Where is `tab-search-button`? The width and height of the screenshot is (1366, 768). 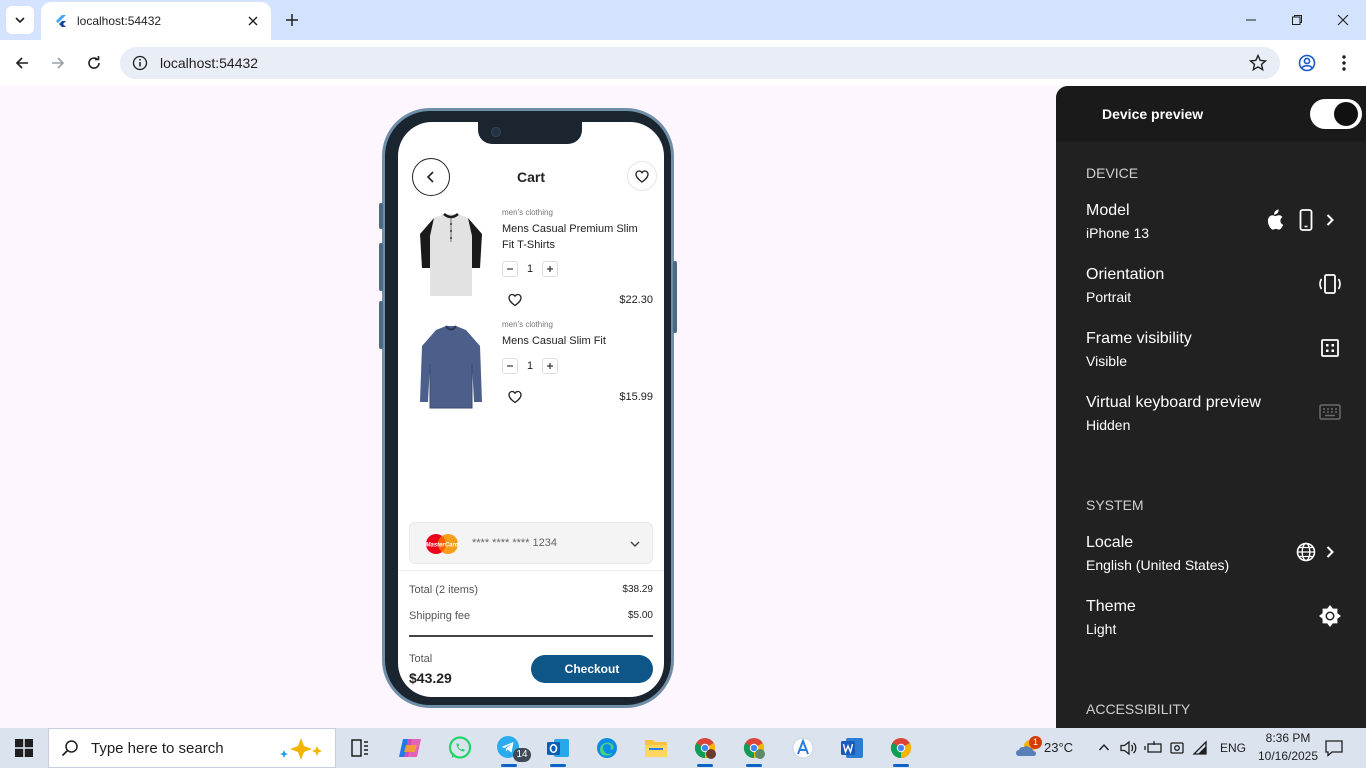 tab-search-button is located at coordinates (20, 20).